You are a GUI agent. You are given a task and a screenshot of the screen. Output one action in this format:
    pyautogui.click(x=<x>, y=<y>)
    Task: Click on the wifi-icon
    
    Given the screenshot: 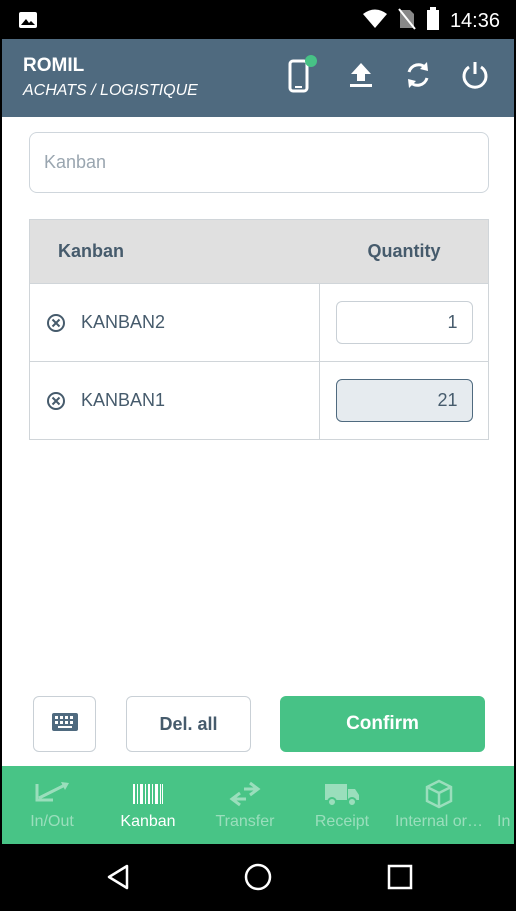 What is the action you would take?
    pyautogui.click(x=375, y=21)
    